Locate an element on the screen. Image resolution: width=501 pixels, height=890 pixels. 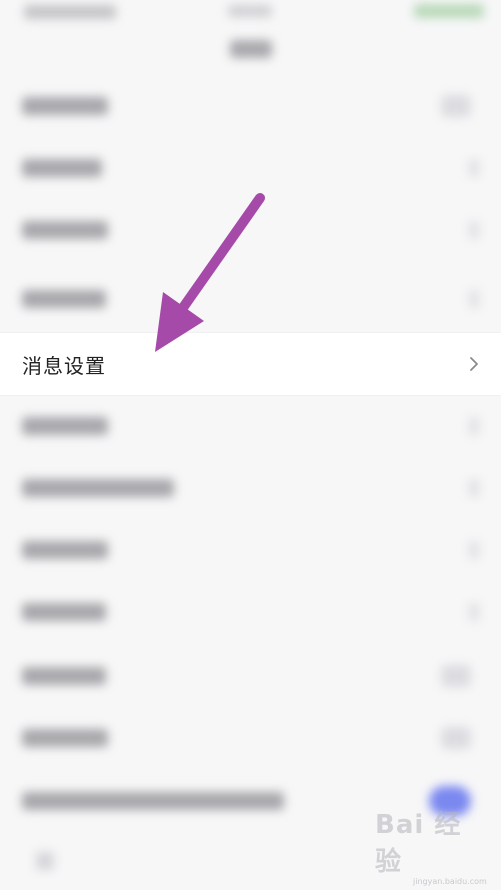
status-bar is located at coordinates (250, 14).